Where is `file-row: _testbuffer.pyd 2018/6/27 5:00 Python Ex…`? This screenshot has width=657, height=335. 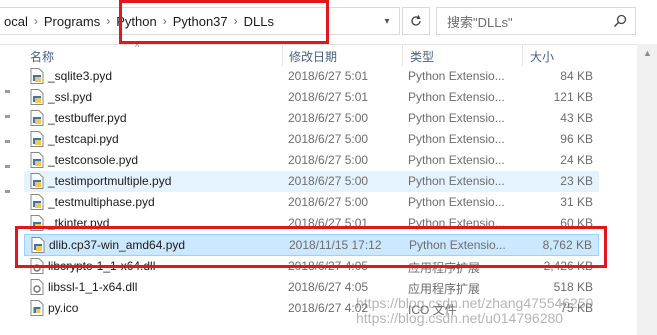
file-row: _testbuffer.pyd 2018/6/27 5:00 Python Ex… is located at coordinates (311, 118).